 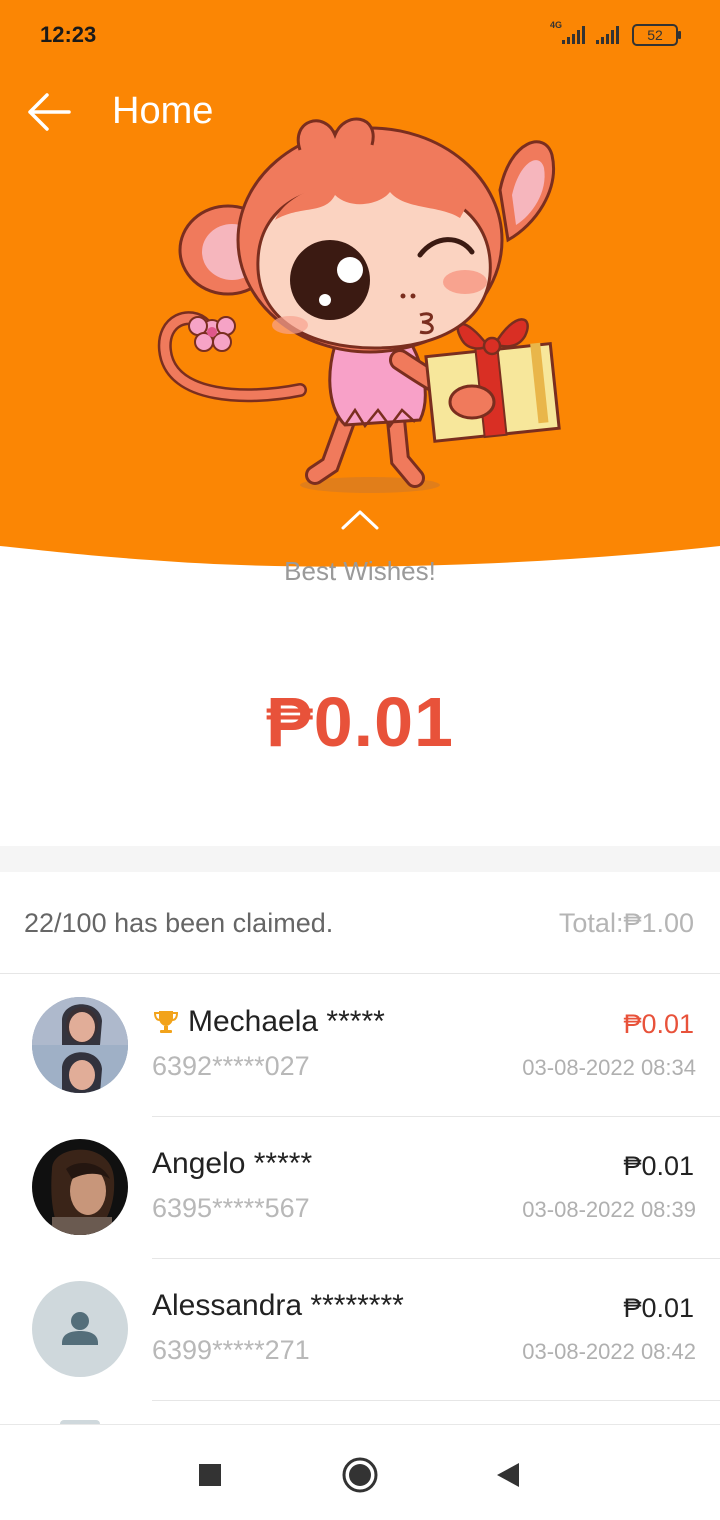 What do you see at coordinates (286, 1021) in the screenshot?
I see `claimer-name: Mechaela *****` at bounding box center [286, 1021].